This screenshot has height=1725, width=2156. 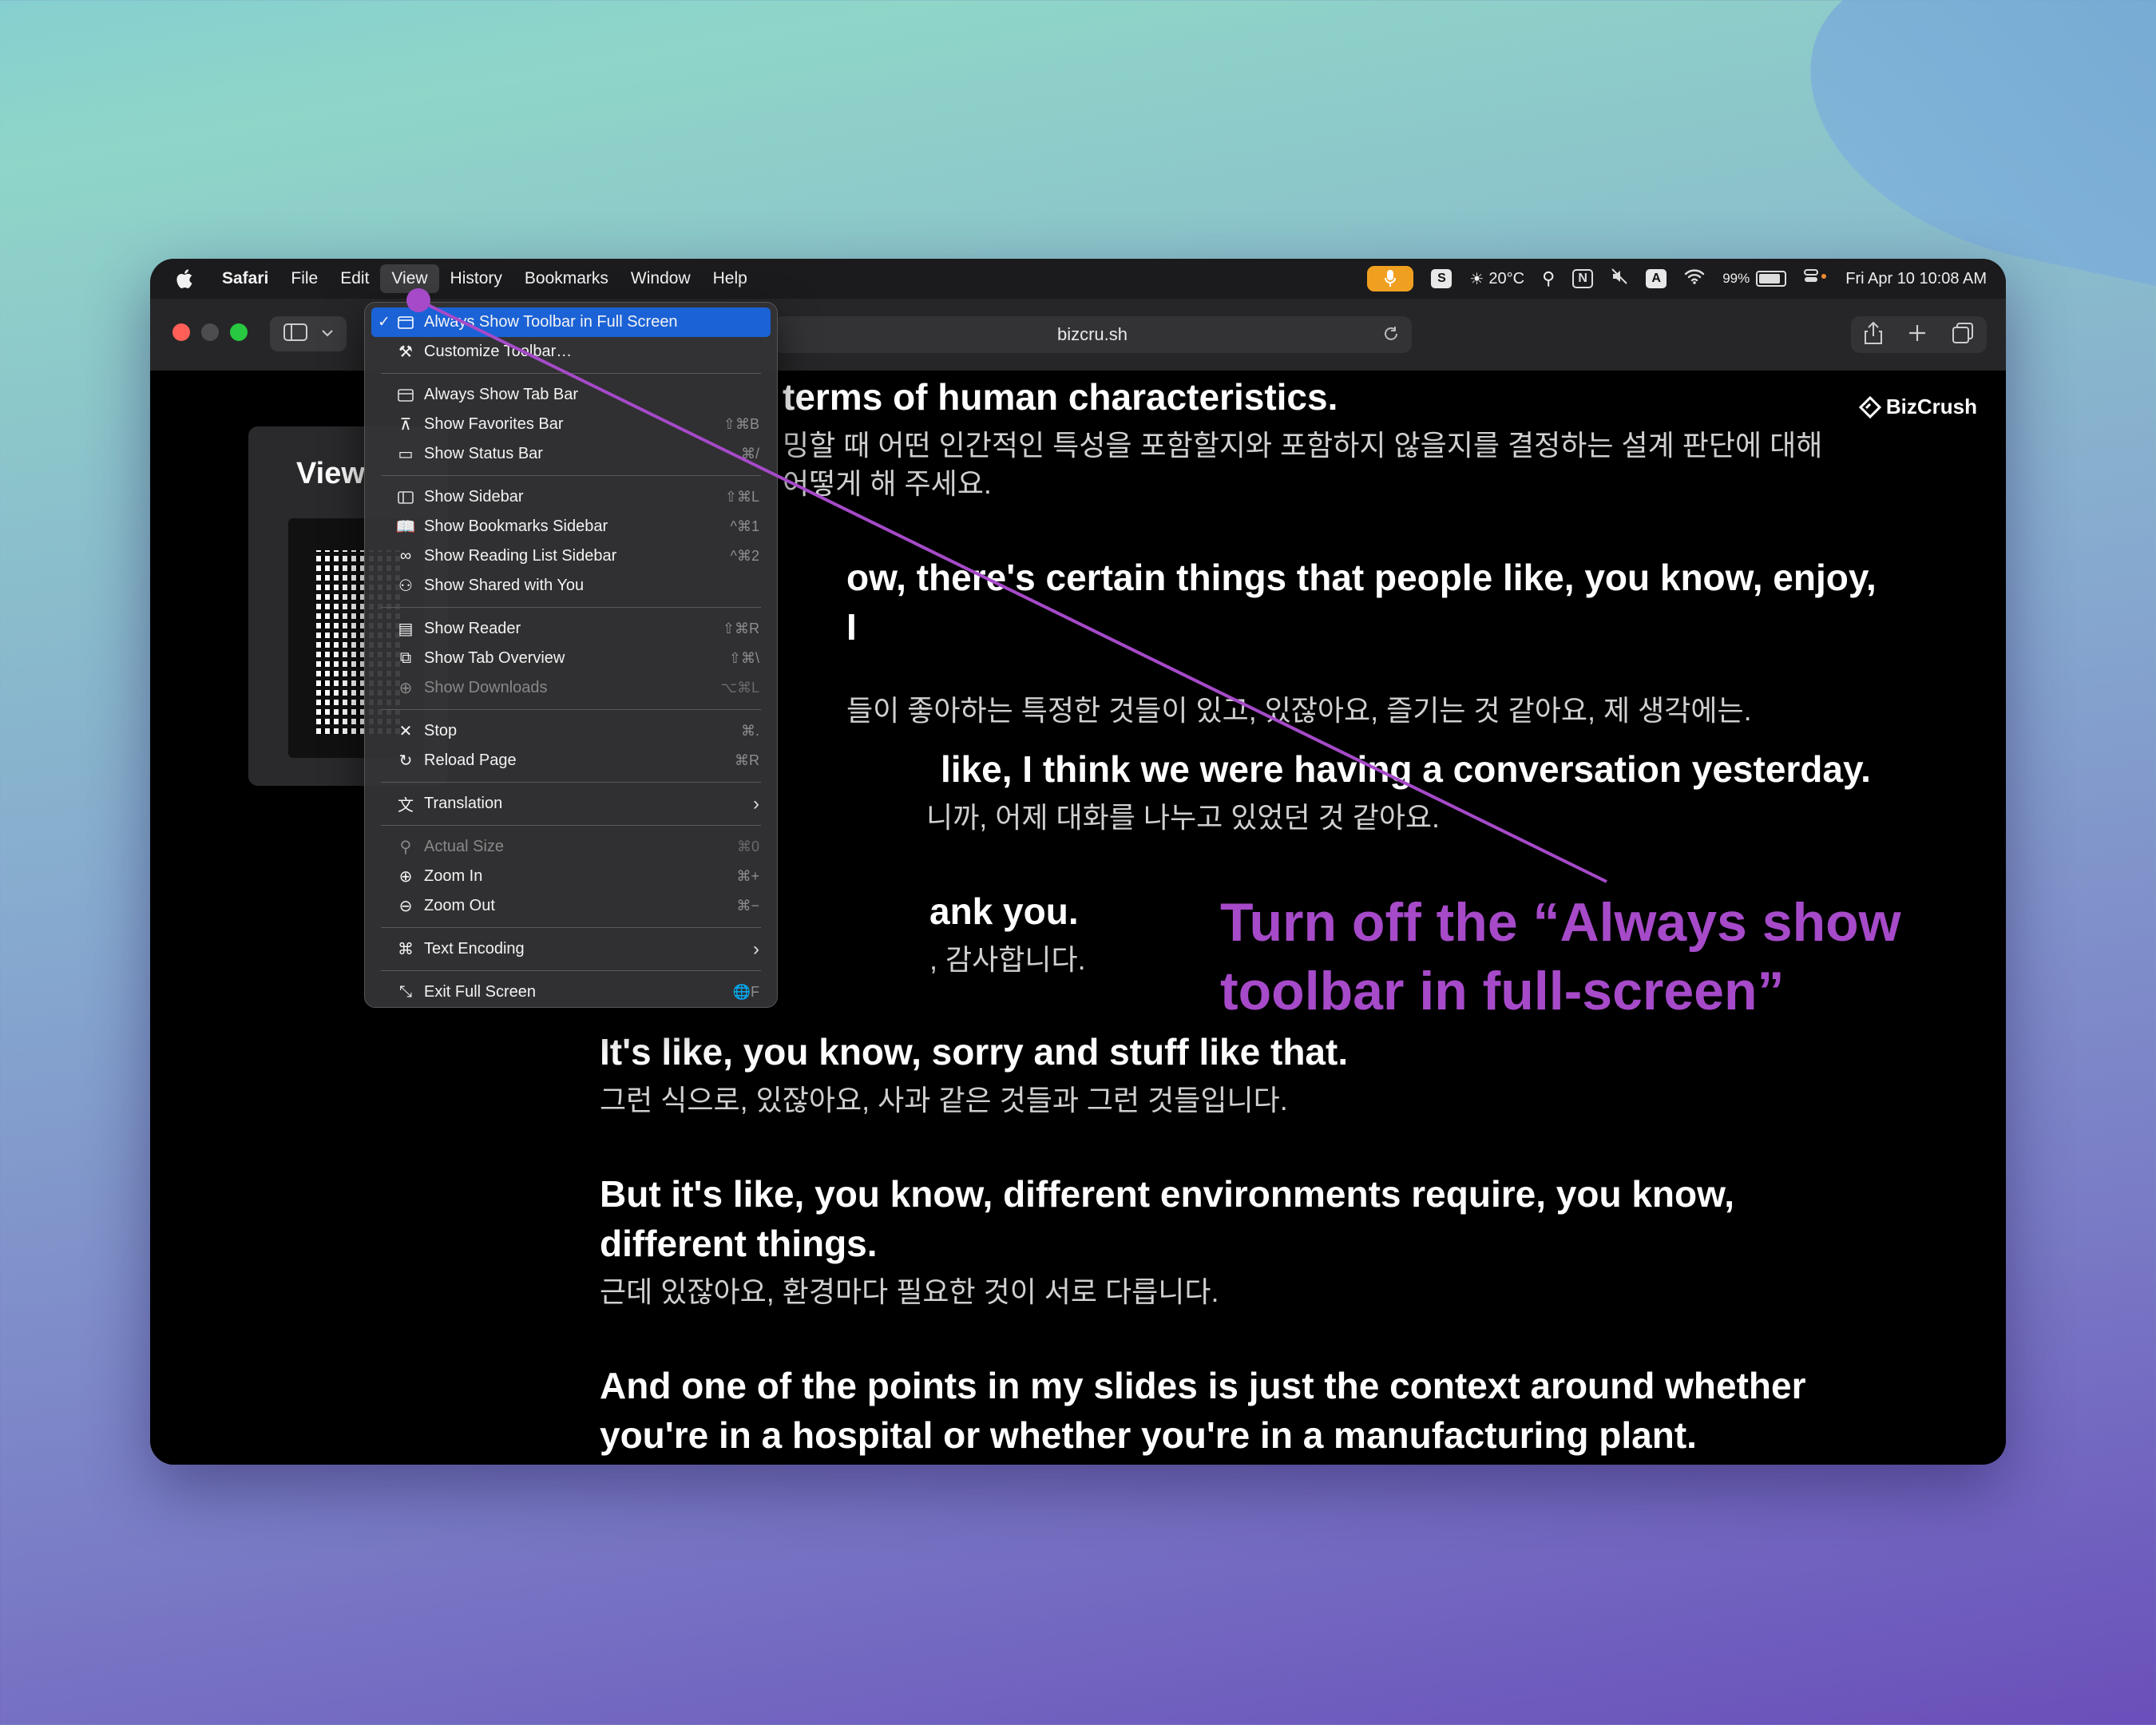 I want to click on callout-line-1: Turn off the “Always show, so click(x=1560, y=923).